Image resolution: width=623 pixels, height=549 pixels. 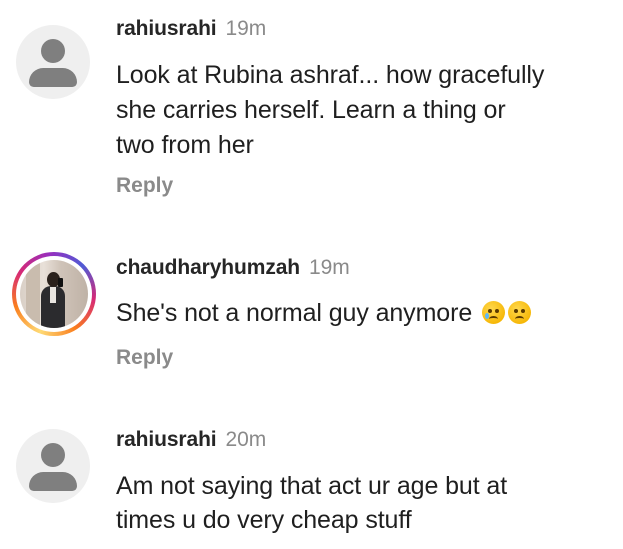 I want to click on comment-text-line: she carries herself. Learn a thing or, so click(x=311, y=110).